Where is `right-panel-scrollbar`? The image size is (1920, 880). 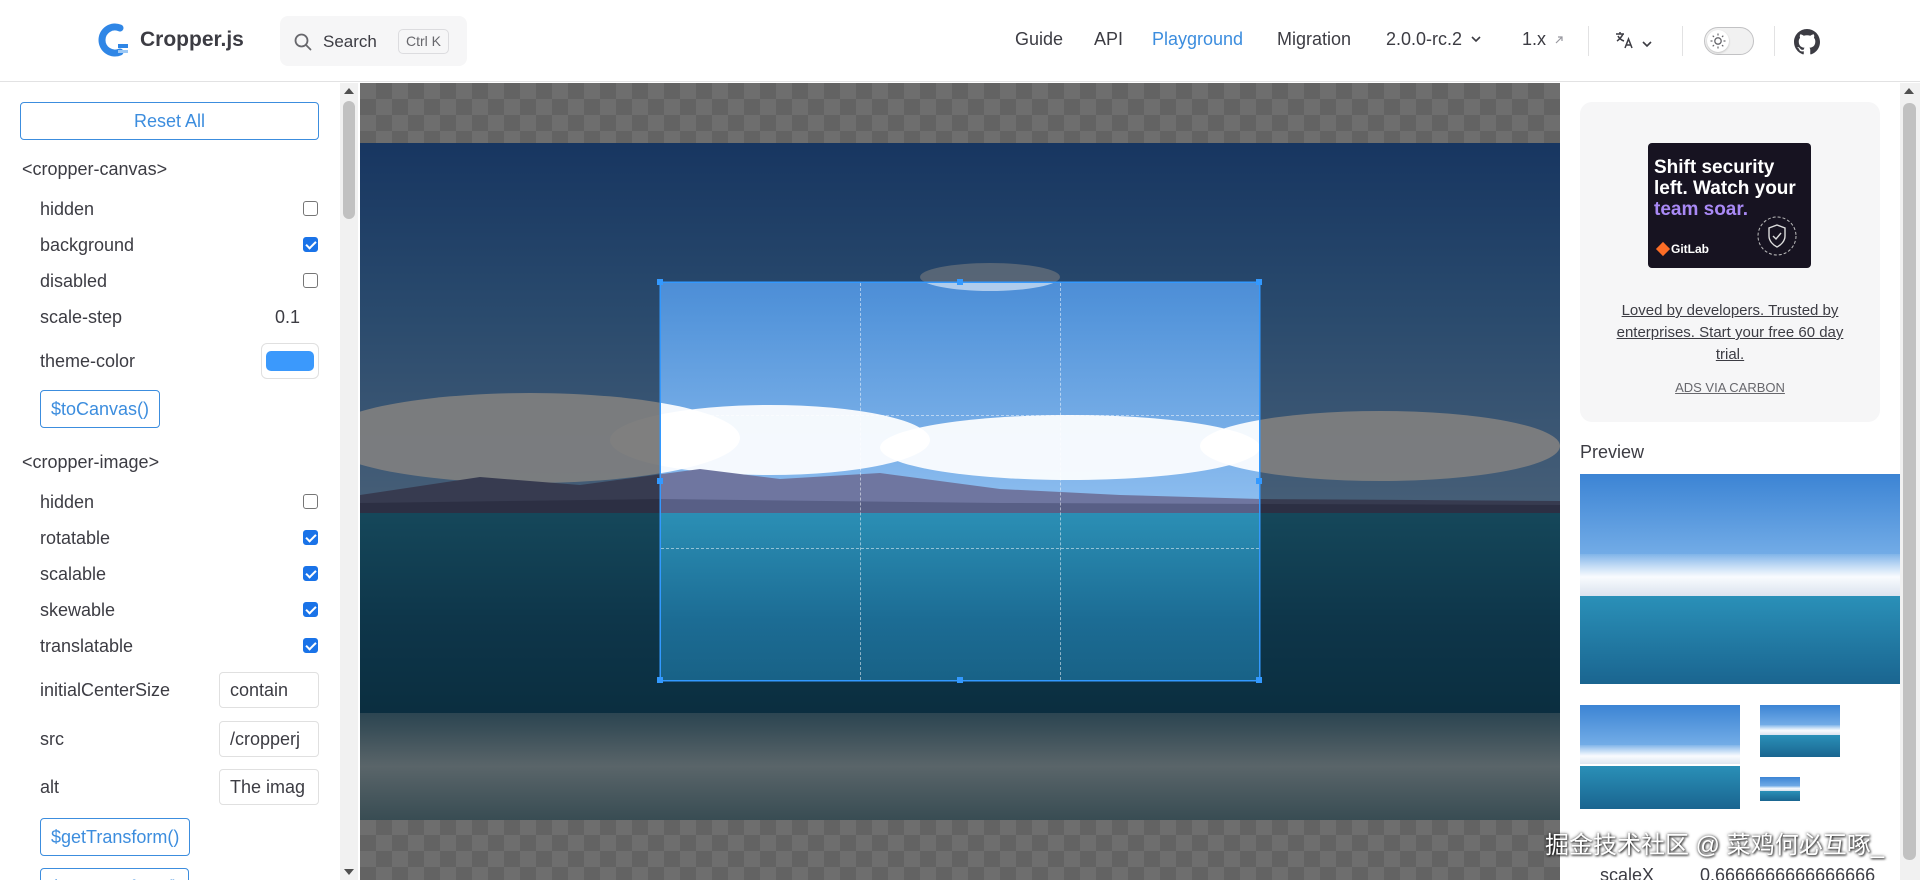
right-panel-scrollbar is located at coordinates (1910, 481).